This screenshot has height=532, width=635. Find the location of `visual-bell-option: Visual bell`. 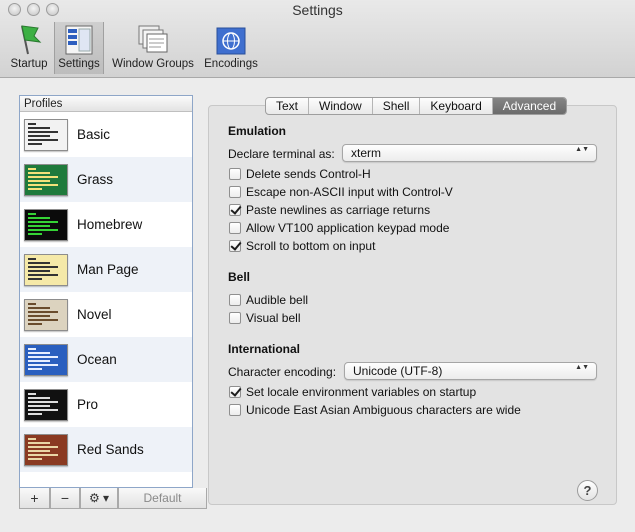

visual-bell-option: Visual bell is located at coordinates (264, 318).